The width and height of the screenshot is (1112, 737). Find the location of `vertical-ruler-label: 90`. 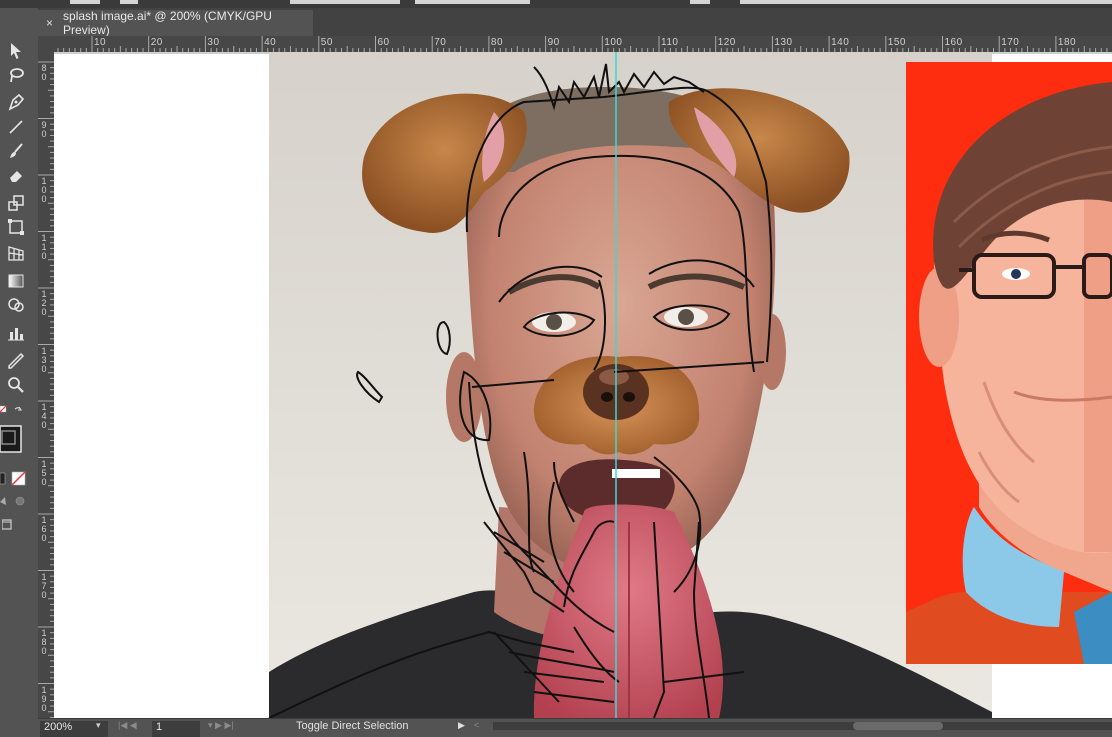

vertical-ruler-label: 90 is located at coordinates (44, 129).